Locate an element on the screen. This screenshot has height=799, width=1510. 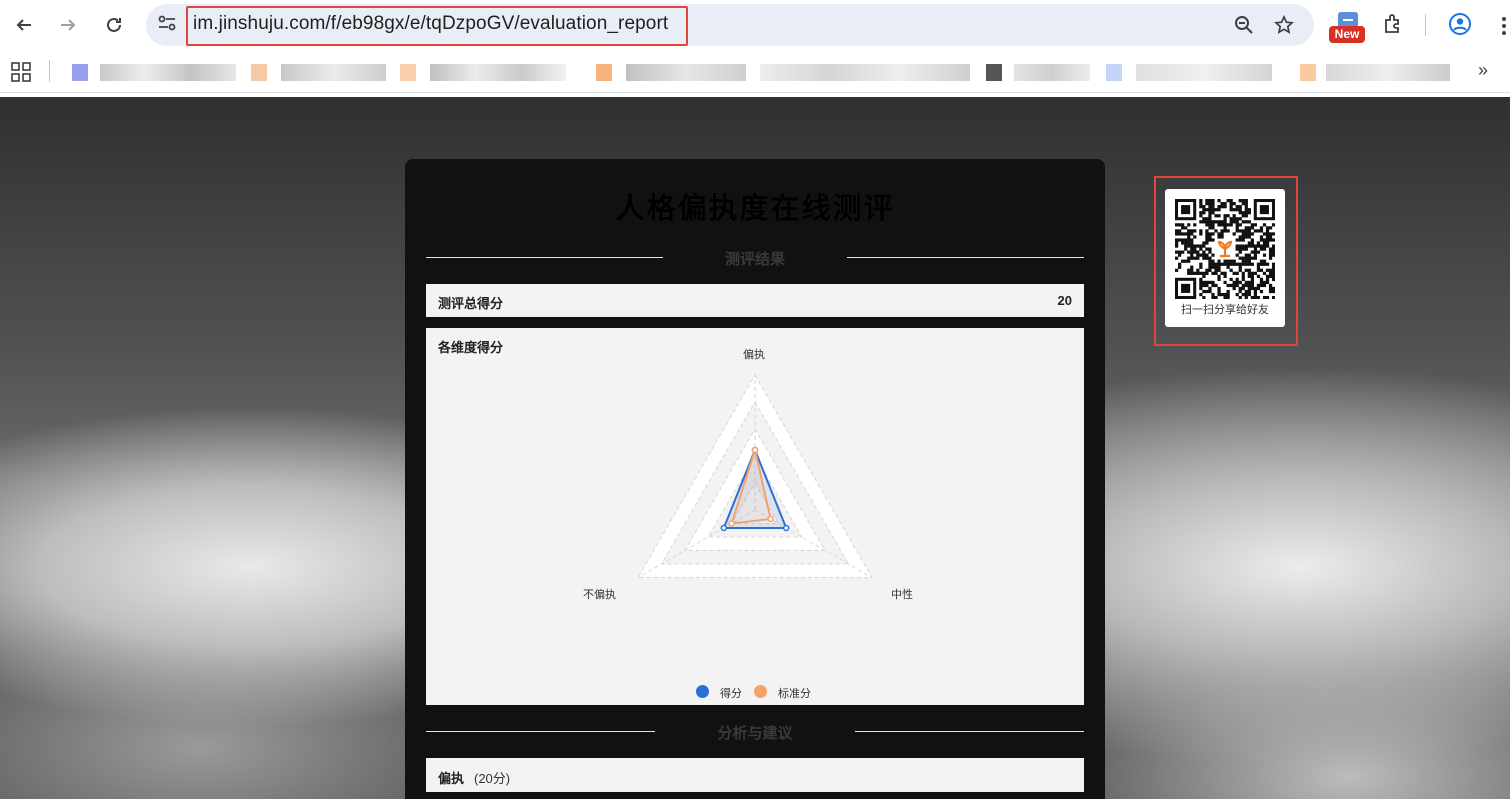
menu-kebab-icon is located at coordinates (1504, 26).